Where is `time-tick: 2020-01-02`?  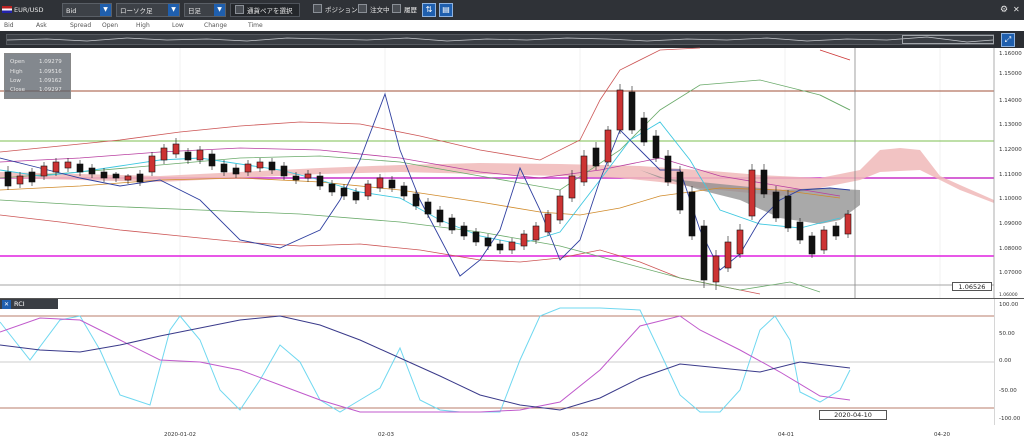 time-tick: 2020-01-02 is located at coordinates (180, 435).